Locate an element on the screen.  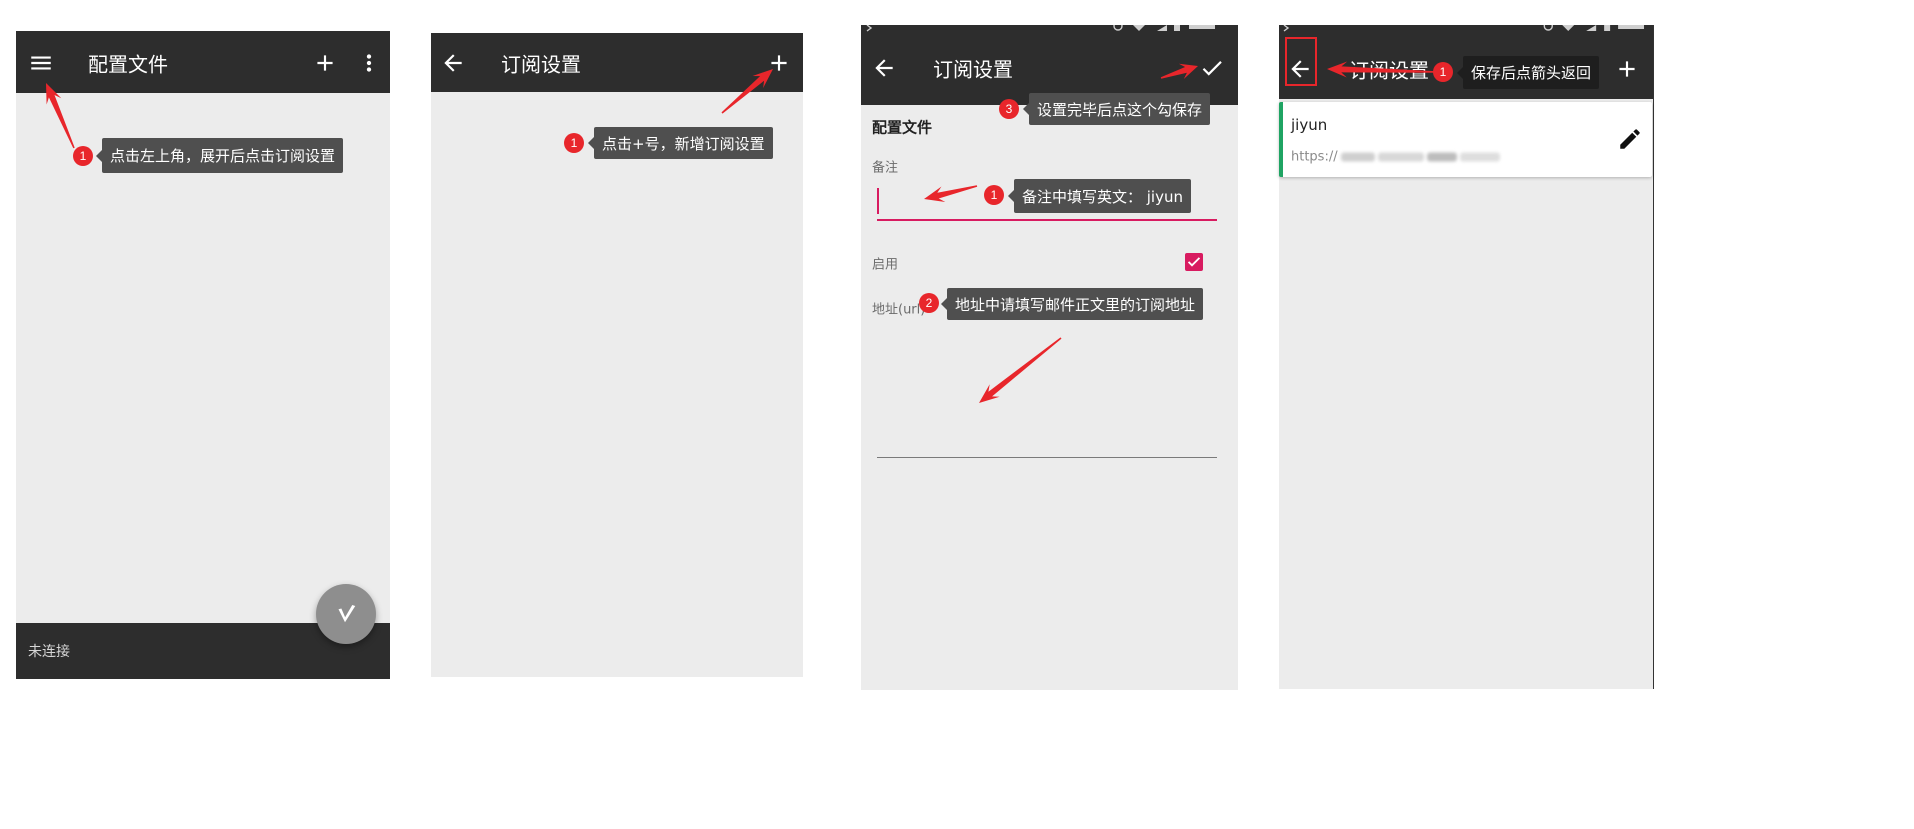
url-input is located at coordinates (1047, 391).